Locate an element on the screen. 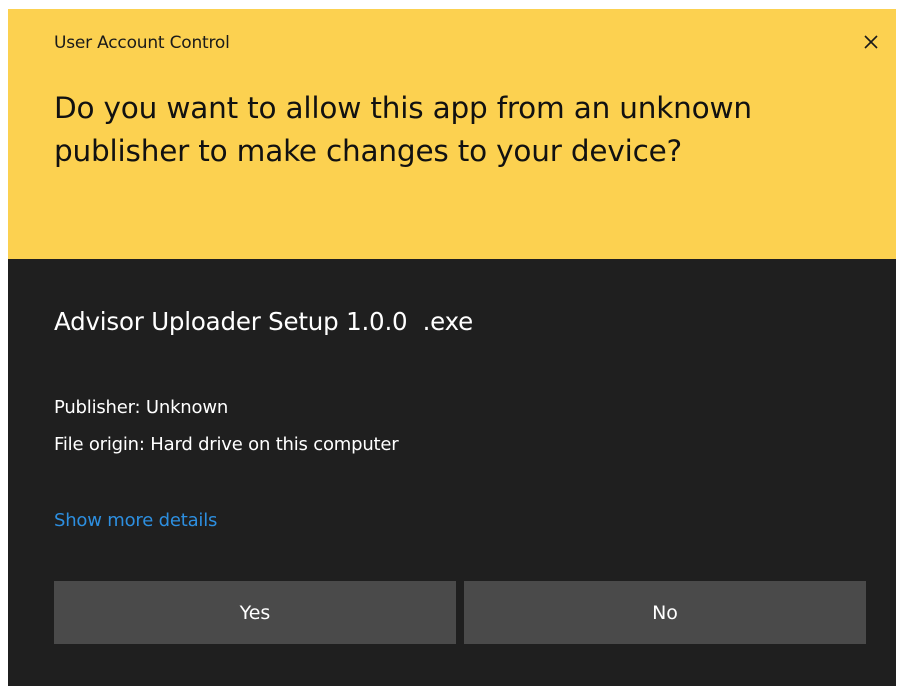  window-title: User Account Control is located at coordinates (142, 43).